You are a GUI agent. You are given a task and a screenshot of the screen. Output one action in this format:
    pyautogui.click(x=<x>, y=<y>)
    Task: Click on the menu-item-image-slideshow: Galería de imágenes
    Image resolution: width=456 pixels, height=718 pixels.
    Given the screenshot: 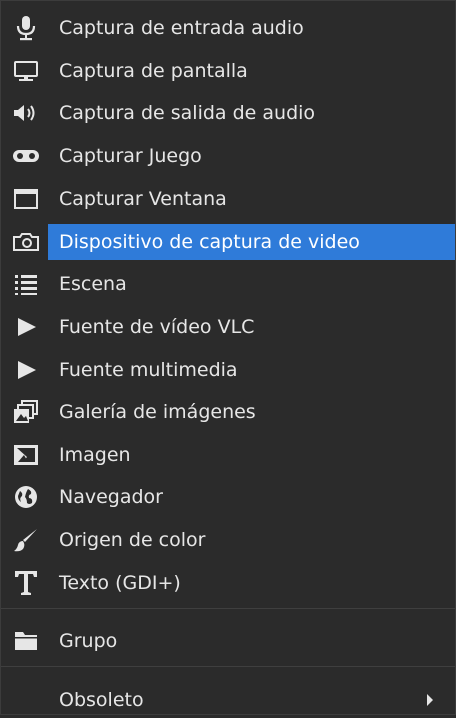 What is the action you would take?
    pyautogui.click(x=228, y=412)
    